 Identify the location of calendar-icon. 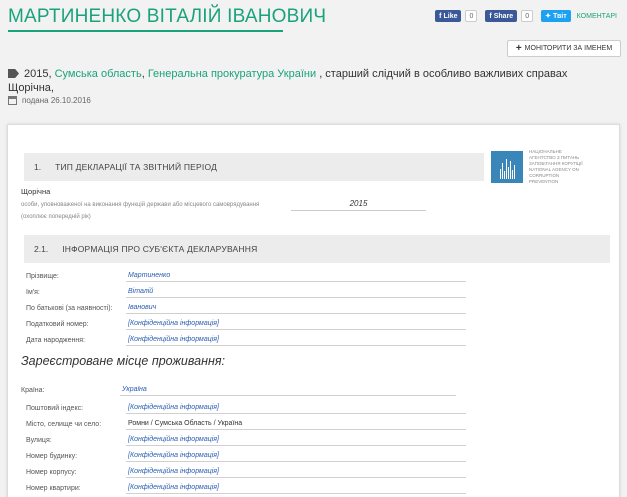
(12, 100).